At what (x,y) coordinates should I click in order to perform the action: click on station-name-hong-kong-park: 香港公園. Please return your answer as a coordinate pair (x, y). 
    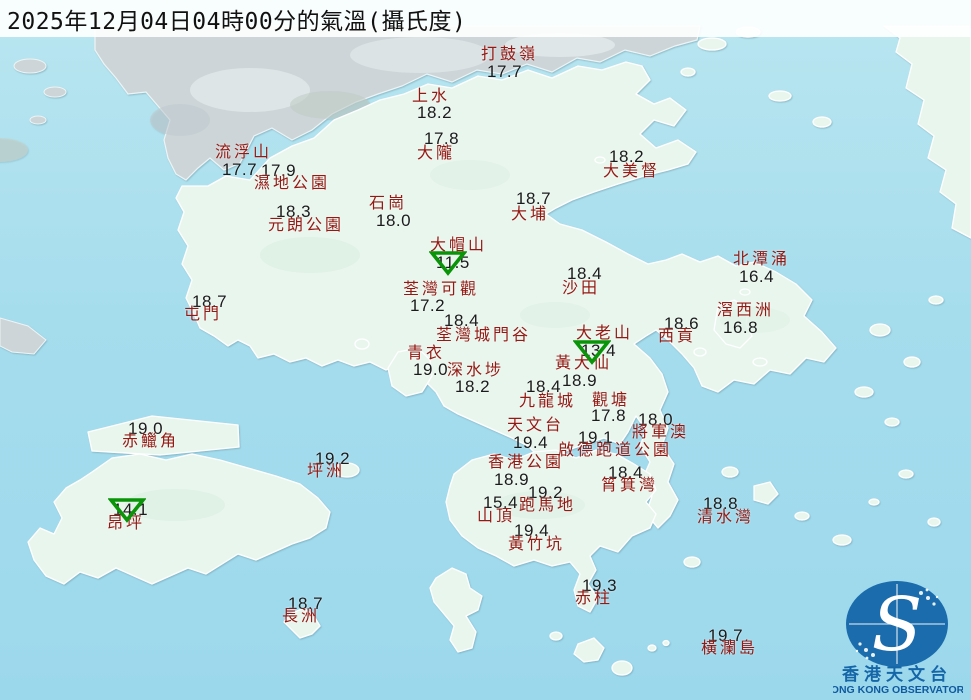
    Looking at the image, I should click on (526, 461).